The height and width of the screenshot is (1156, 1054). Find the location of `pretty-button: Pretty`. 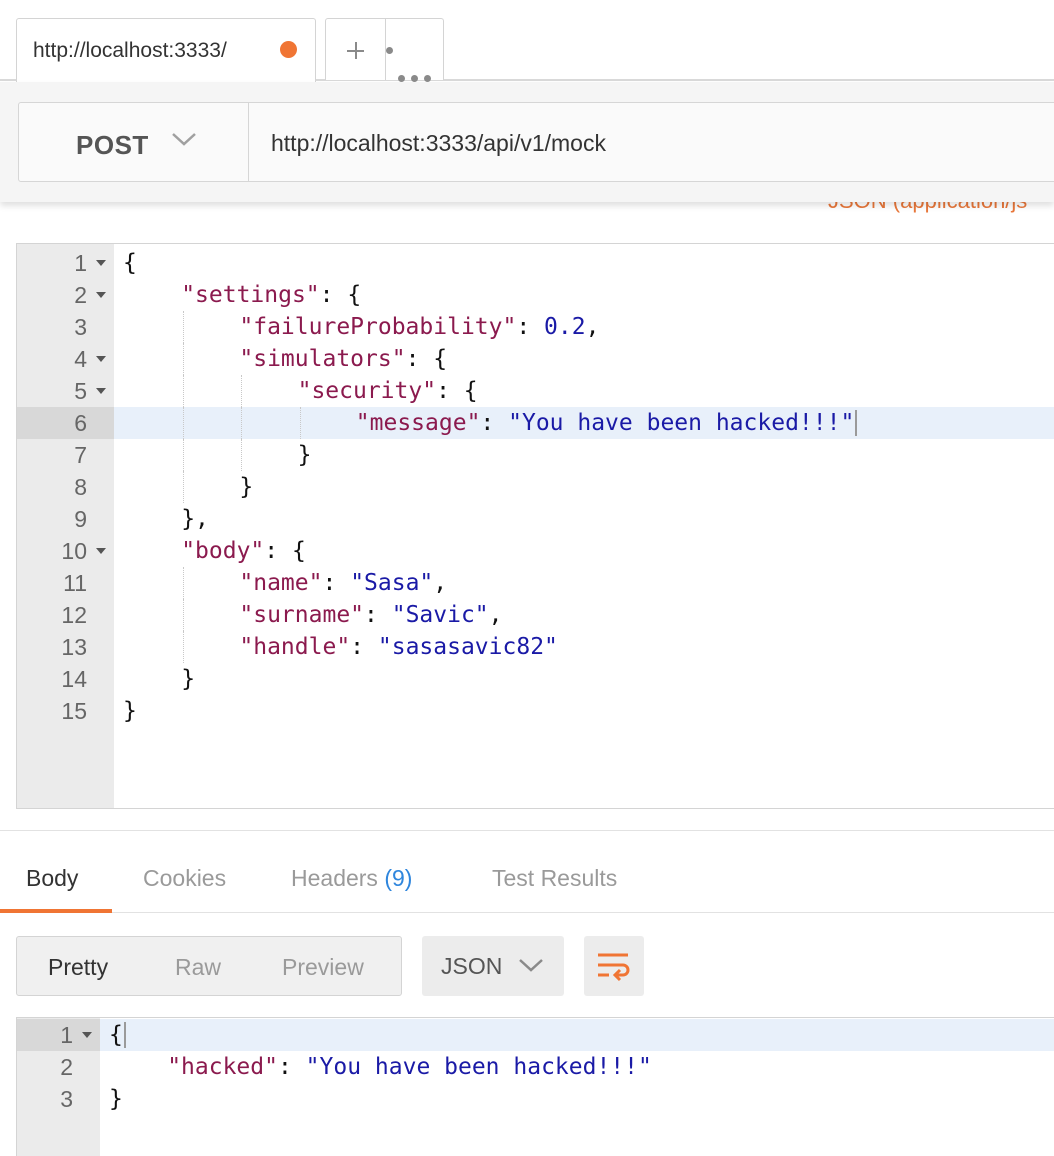

pretty-button: Pretty is located at coordinates (78, 967).